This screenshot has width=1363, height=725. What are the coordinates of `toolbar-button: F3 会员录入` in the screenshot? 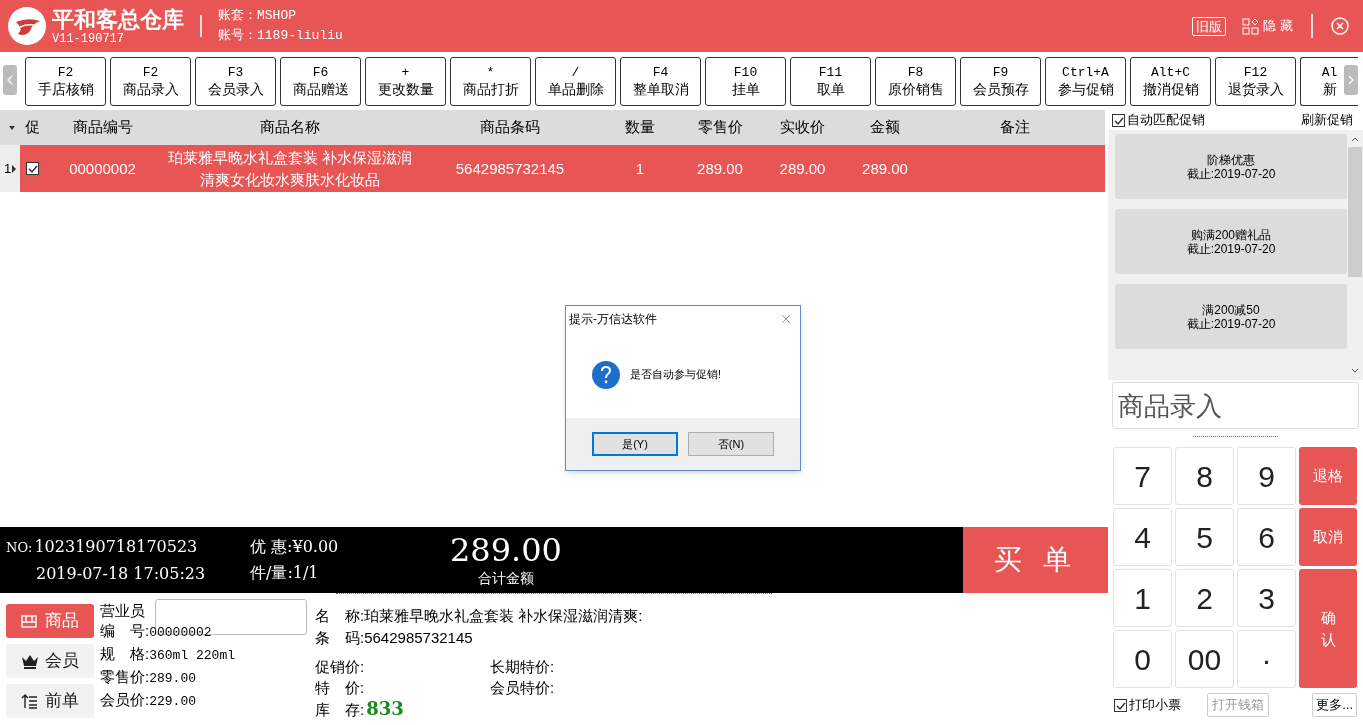 It's located at (235, 81).